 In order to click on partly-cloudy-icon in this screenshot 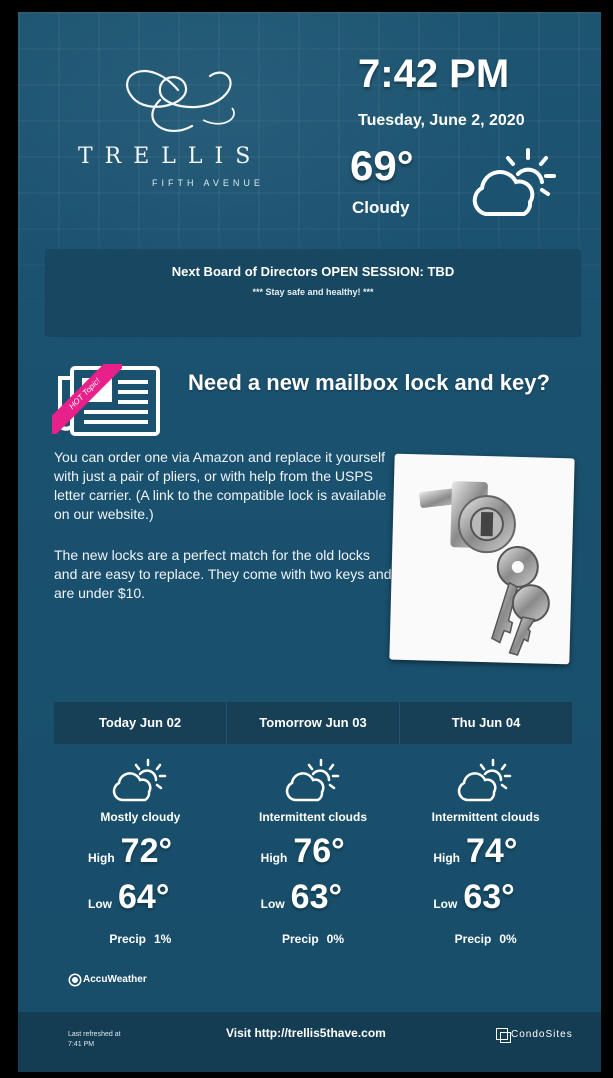, I will do `click(514, 182)`.